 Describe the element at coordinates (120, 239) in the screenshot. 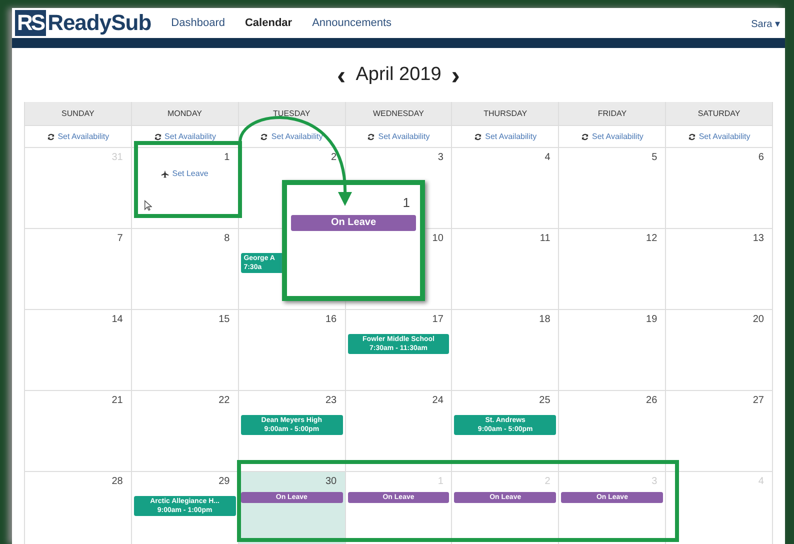

I see `day-number: 7` at that location.